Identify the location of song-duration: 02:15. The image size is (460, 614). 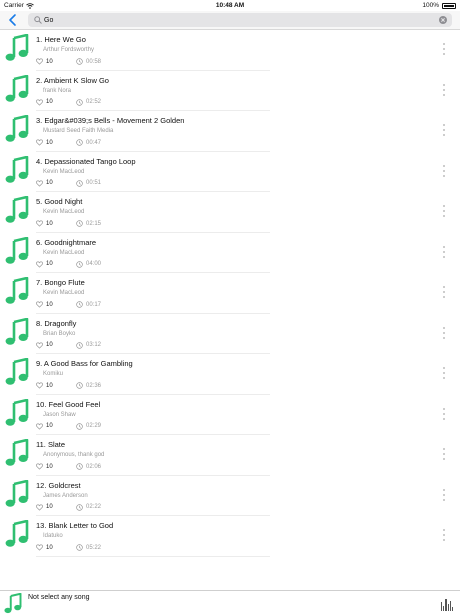
(88, 223).